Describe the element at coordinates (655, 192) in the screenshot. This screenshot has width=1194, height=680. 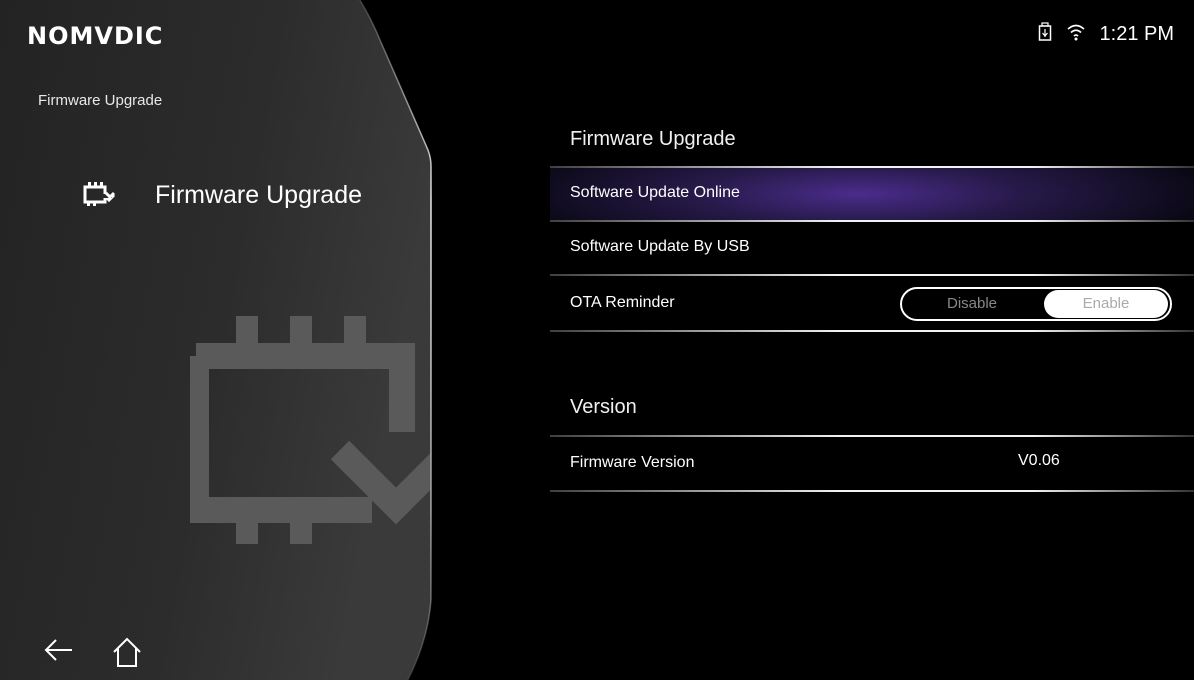
I see `item-label: Software Update Online` at that location.